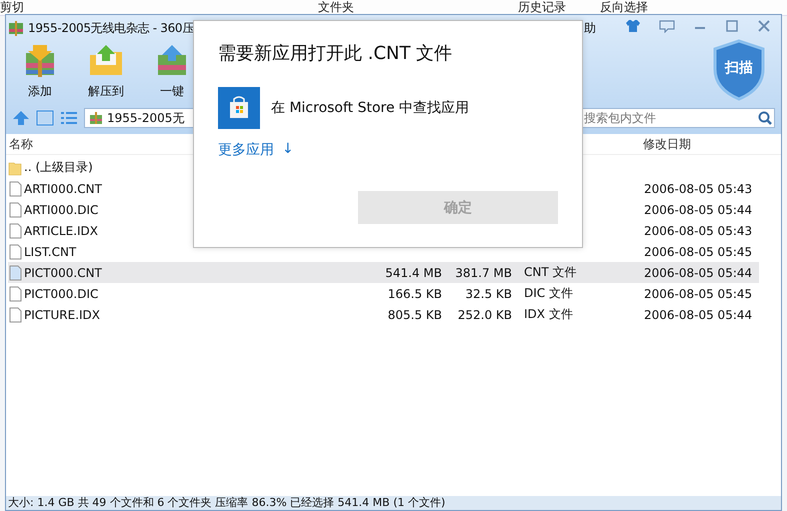 This screenshot has height=511, width=787. Describe the element at coordinates (62, 231) in the screenshot. I see `file-name: ARTICLE.IDX` at that location.